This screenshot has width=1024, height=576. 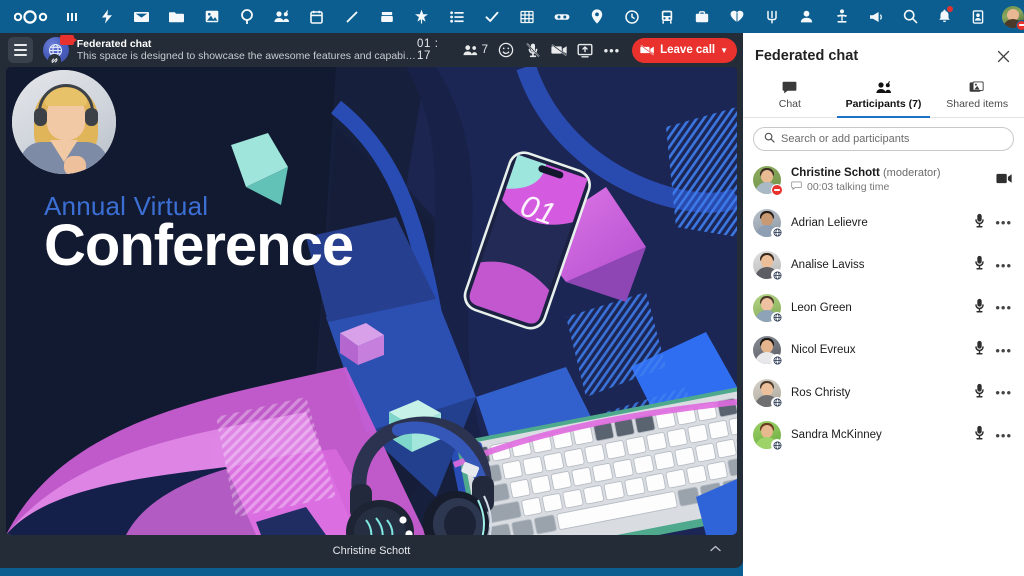 What do you see at coordinates (59, 51) in the screenshot?
I see `conversation-avatar` at bounding box center [59, 51].